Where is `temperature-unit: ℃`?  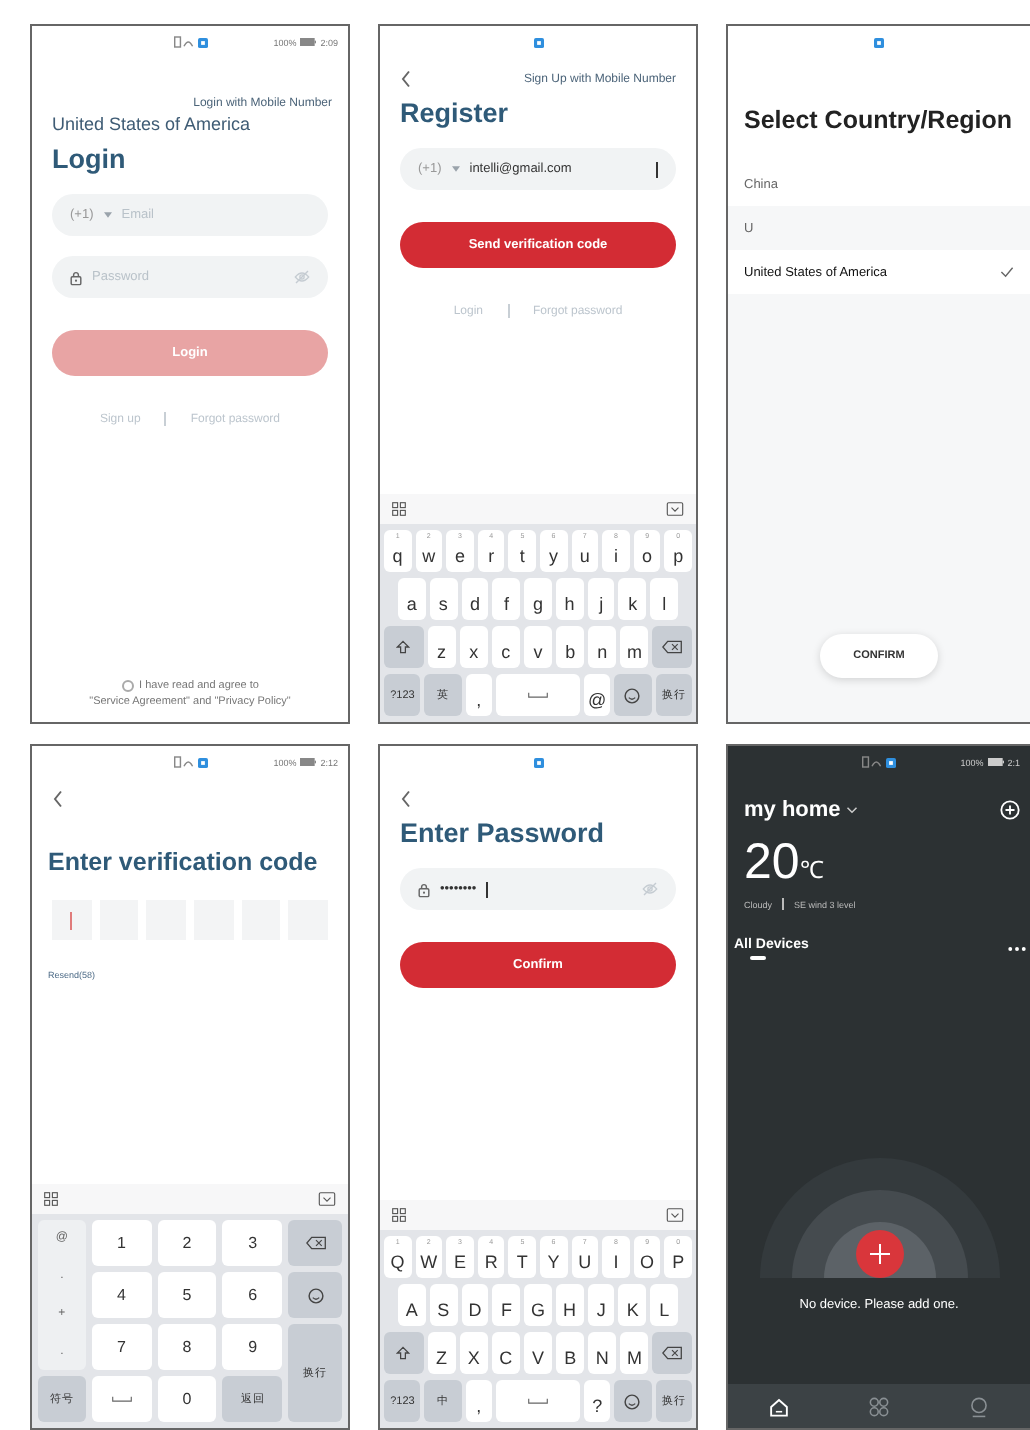 temperature-unit: ℃ is located at coordinates (811, 870).